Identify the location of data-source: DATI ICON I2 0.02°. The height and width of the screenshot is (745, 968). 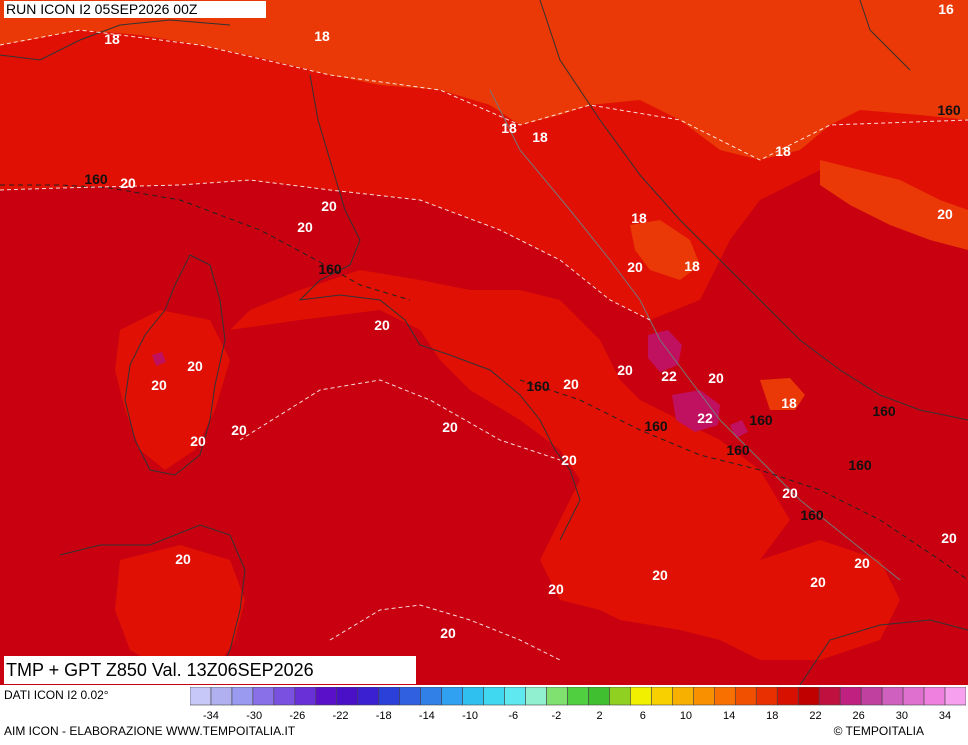
(56, 695).